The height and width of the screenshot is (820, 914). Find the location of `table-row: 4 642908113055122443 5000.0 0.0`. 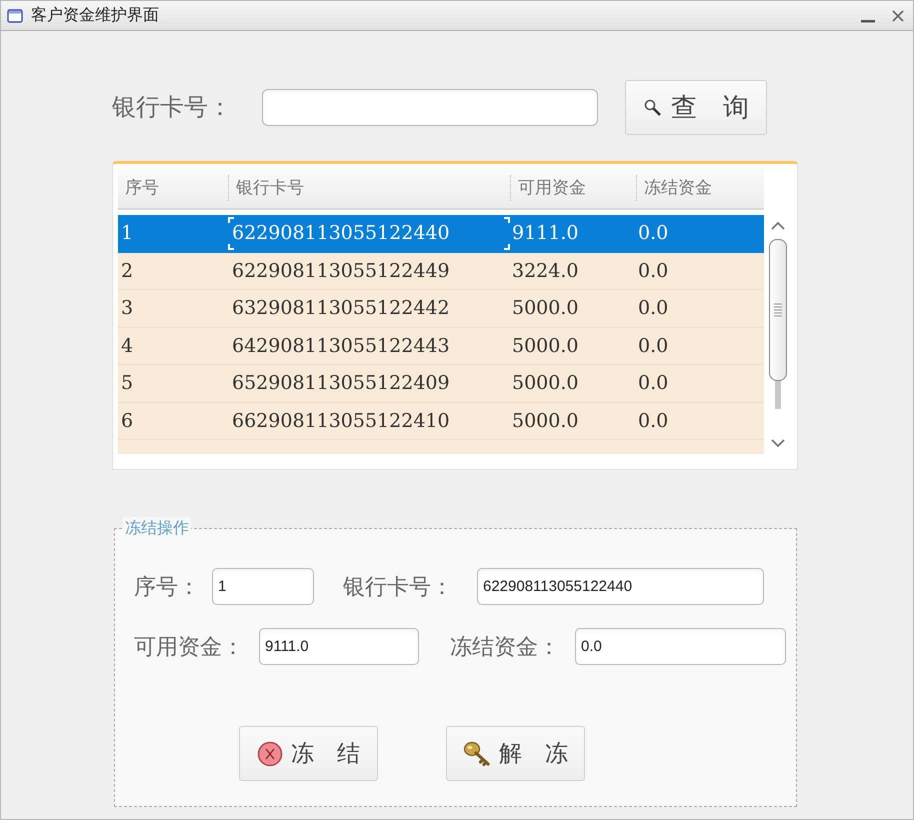

table-row: 4 642908113055122443 5000.0 0.0 is located at coordinates (441, 346).